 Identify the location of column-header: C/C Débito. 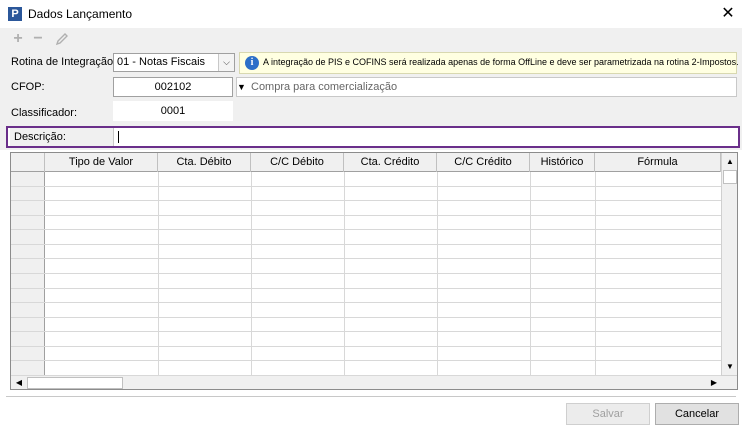
(297, 162).